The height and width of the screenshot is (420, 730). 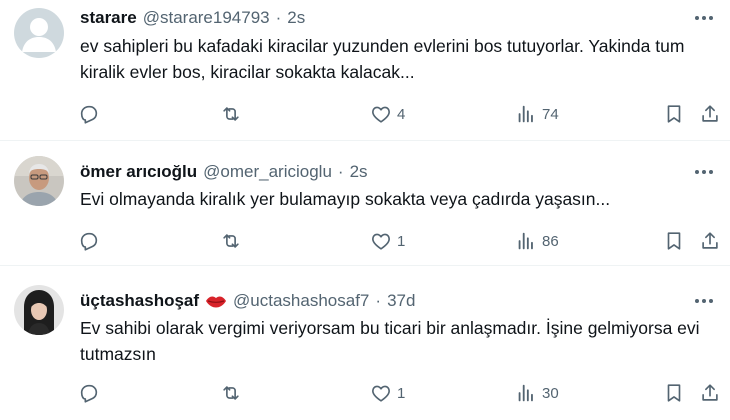 What do you see at coordinates (401, 301) in the screenshot?
I see `timestamp: 37d` at bounding box center [401, 301].